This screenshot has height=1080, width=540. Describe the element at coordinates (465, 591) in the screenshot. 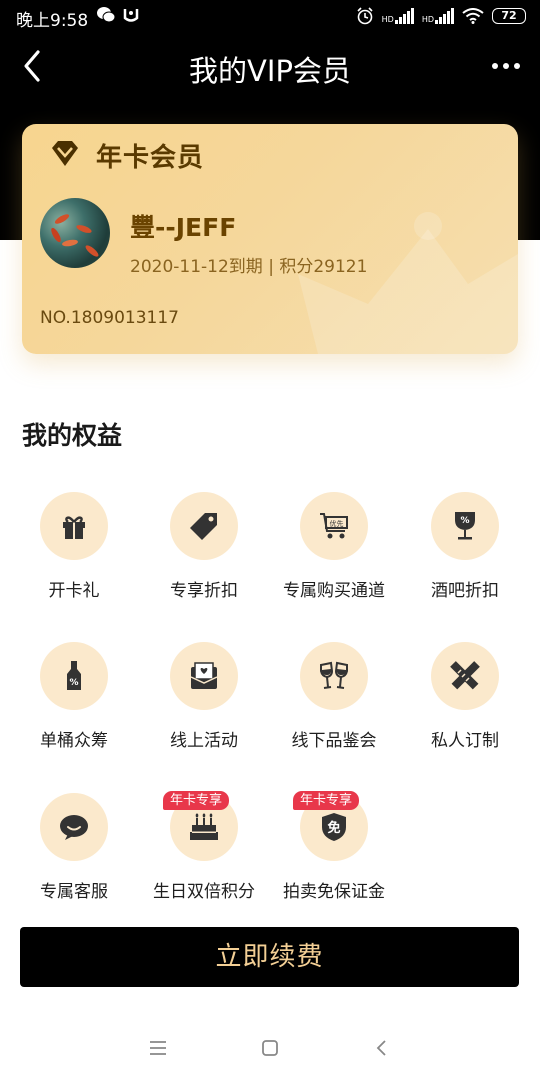

I see `benefit-label: 酒吧折扣` at that location.